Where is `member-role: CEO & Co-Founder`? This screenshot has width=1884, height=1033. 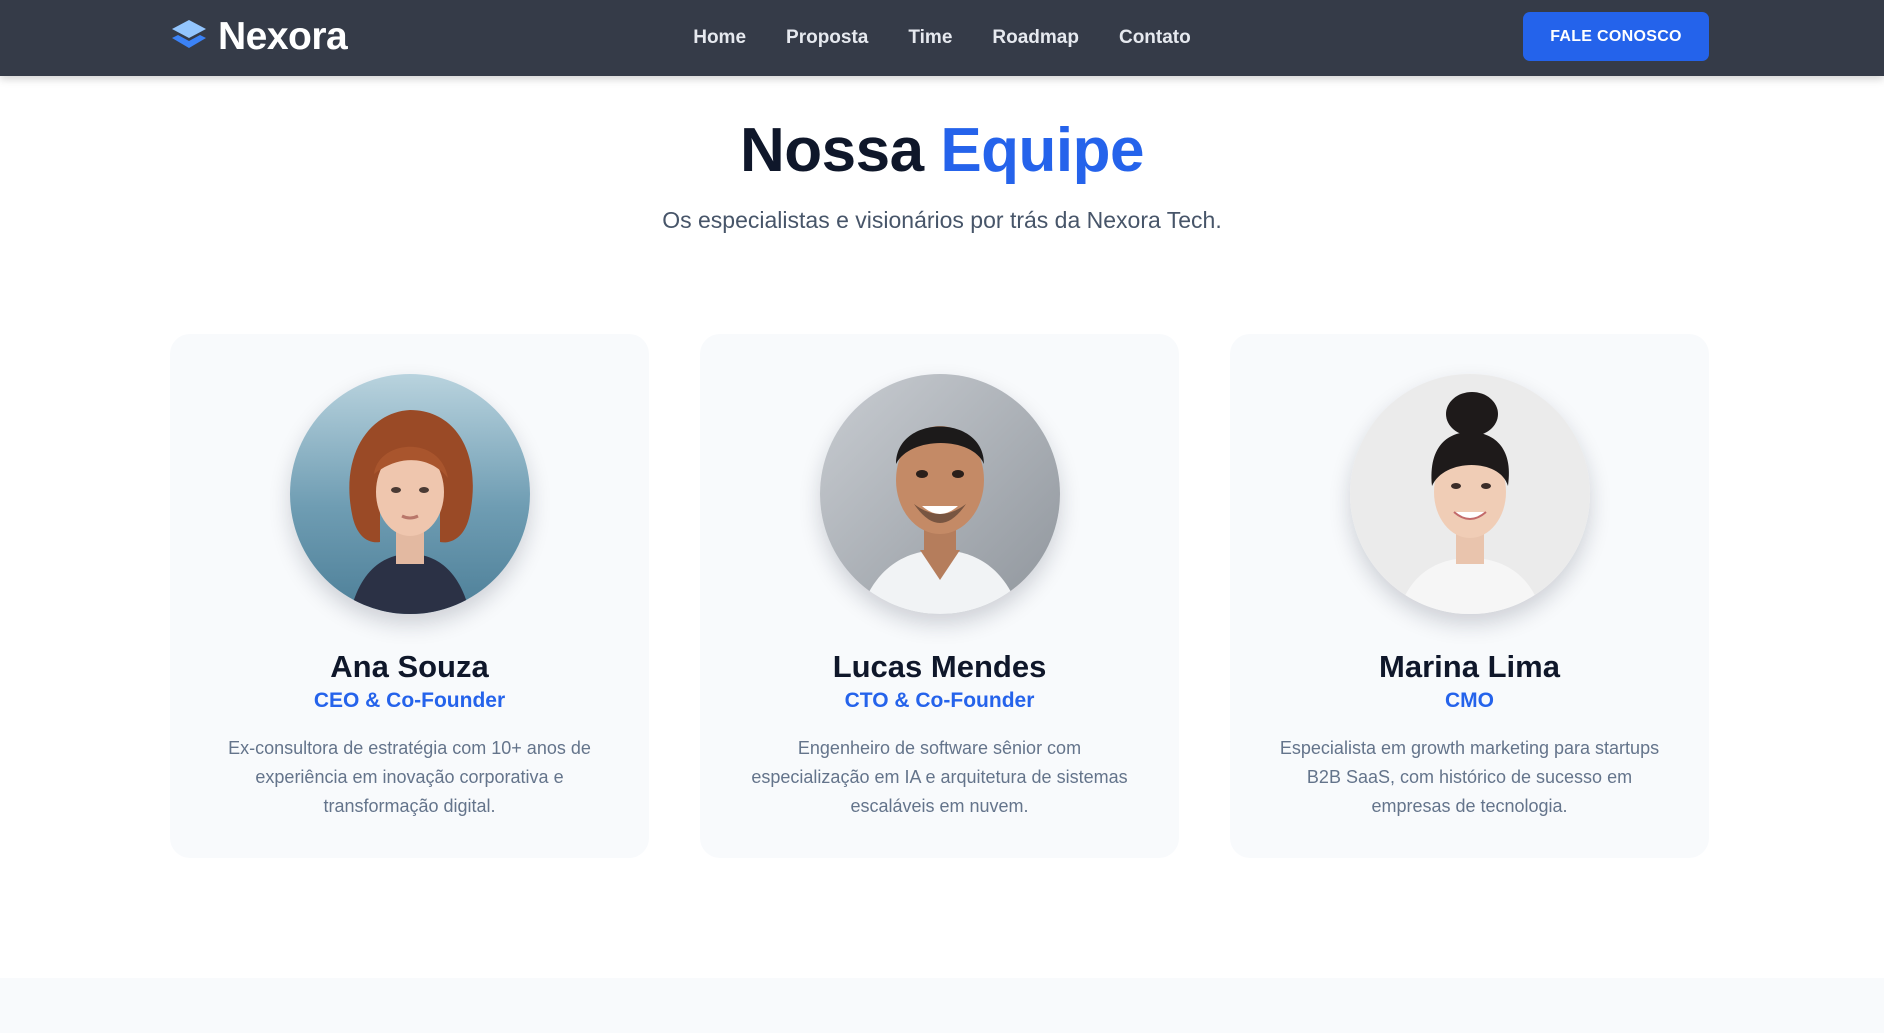 member-role: CEO & Co-Founder is located at coordinates (409, 700).